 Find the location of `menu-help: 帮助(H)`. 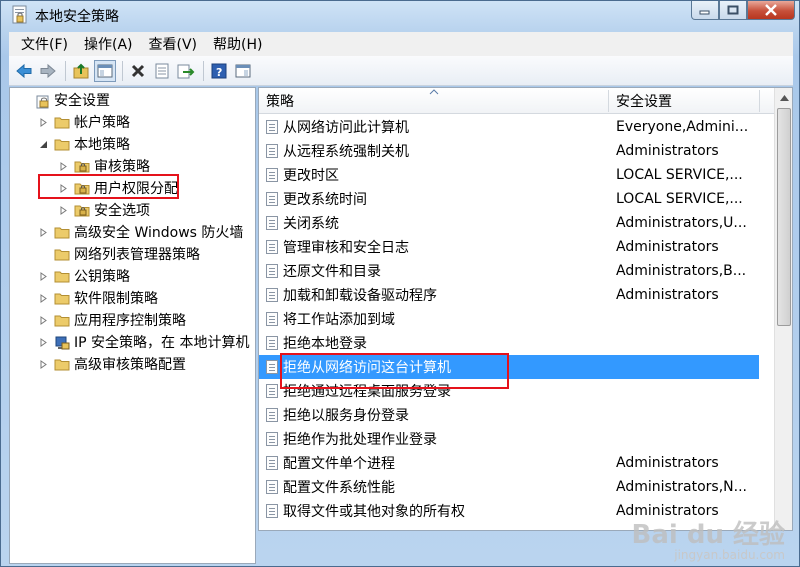

menu-help: 帮助(H) is located at coordinates (237, 44).